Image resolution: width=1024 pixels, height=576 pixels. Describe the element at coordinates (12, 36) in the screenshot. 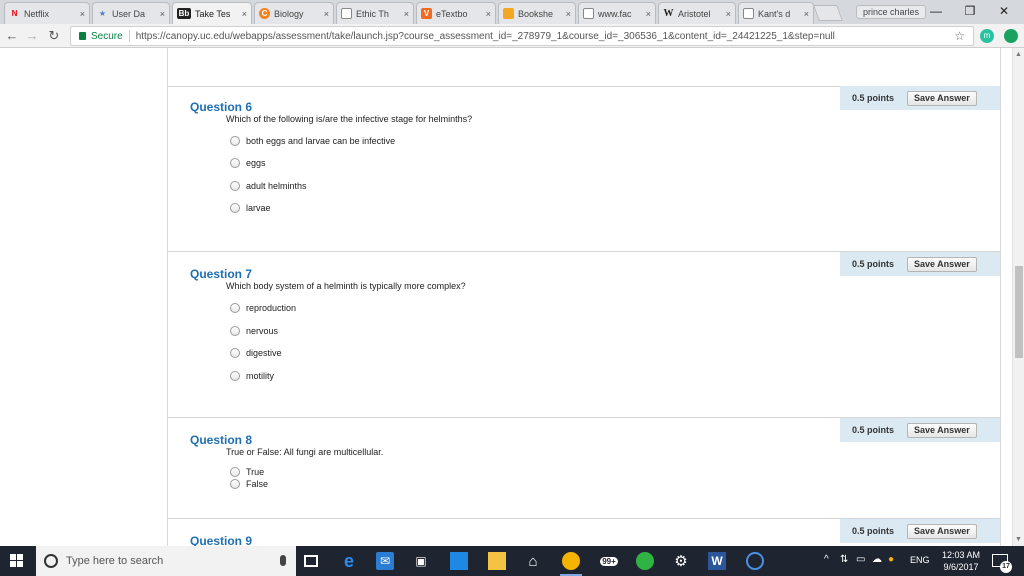

I see `back-arrow-icon: ←` at that location.